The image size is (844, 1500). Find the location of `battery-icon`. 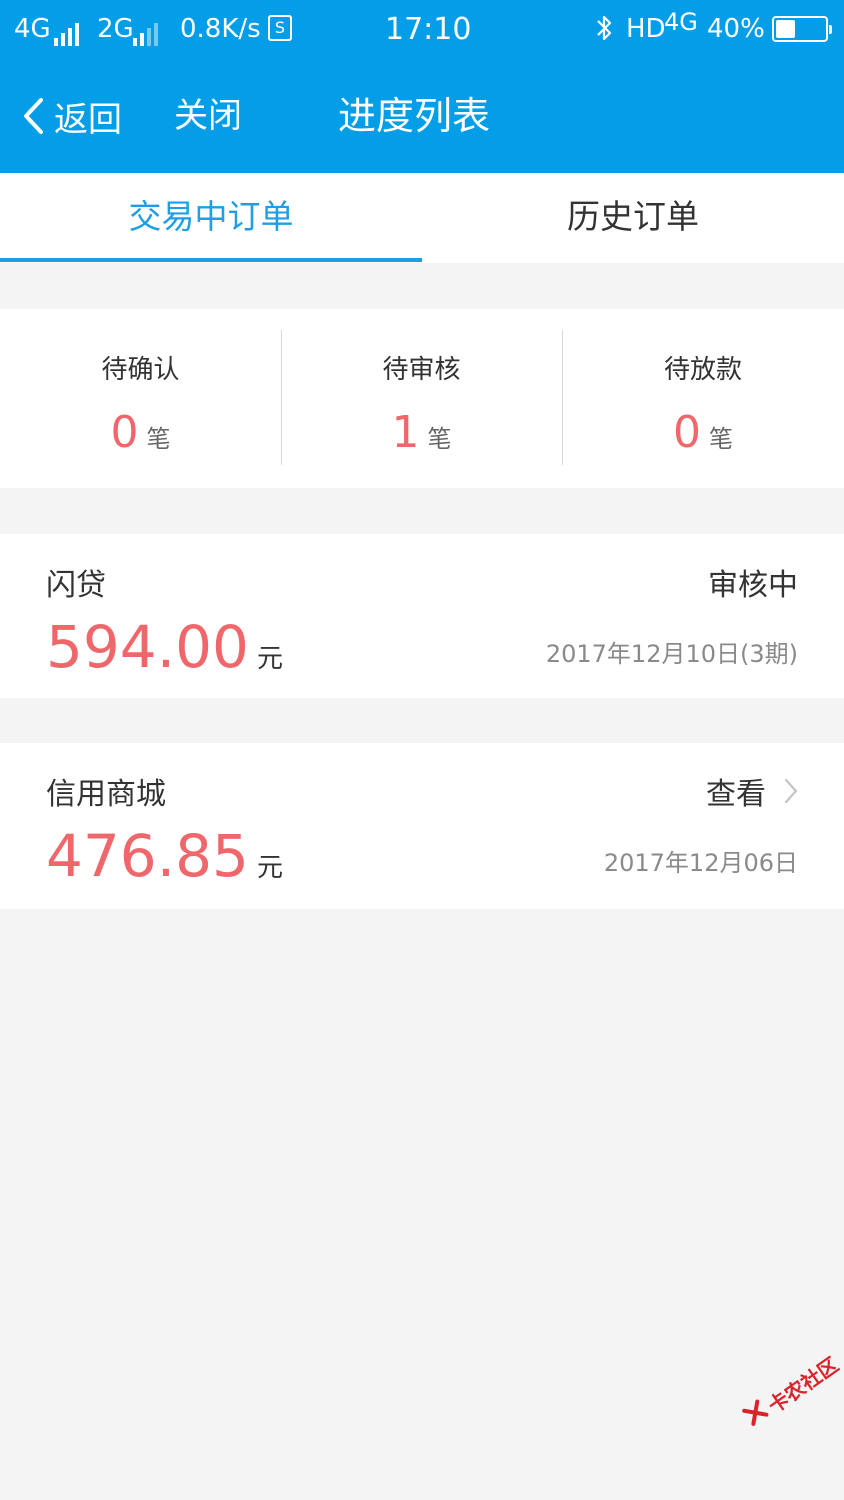

battery-icon is located at coordinates (802, 29).